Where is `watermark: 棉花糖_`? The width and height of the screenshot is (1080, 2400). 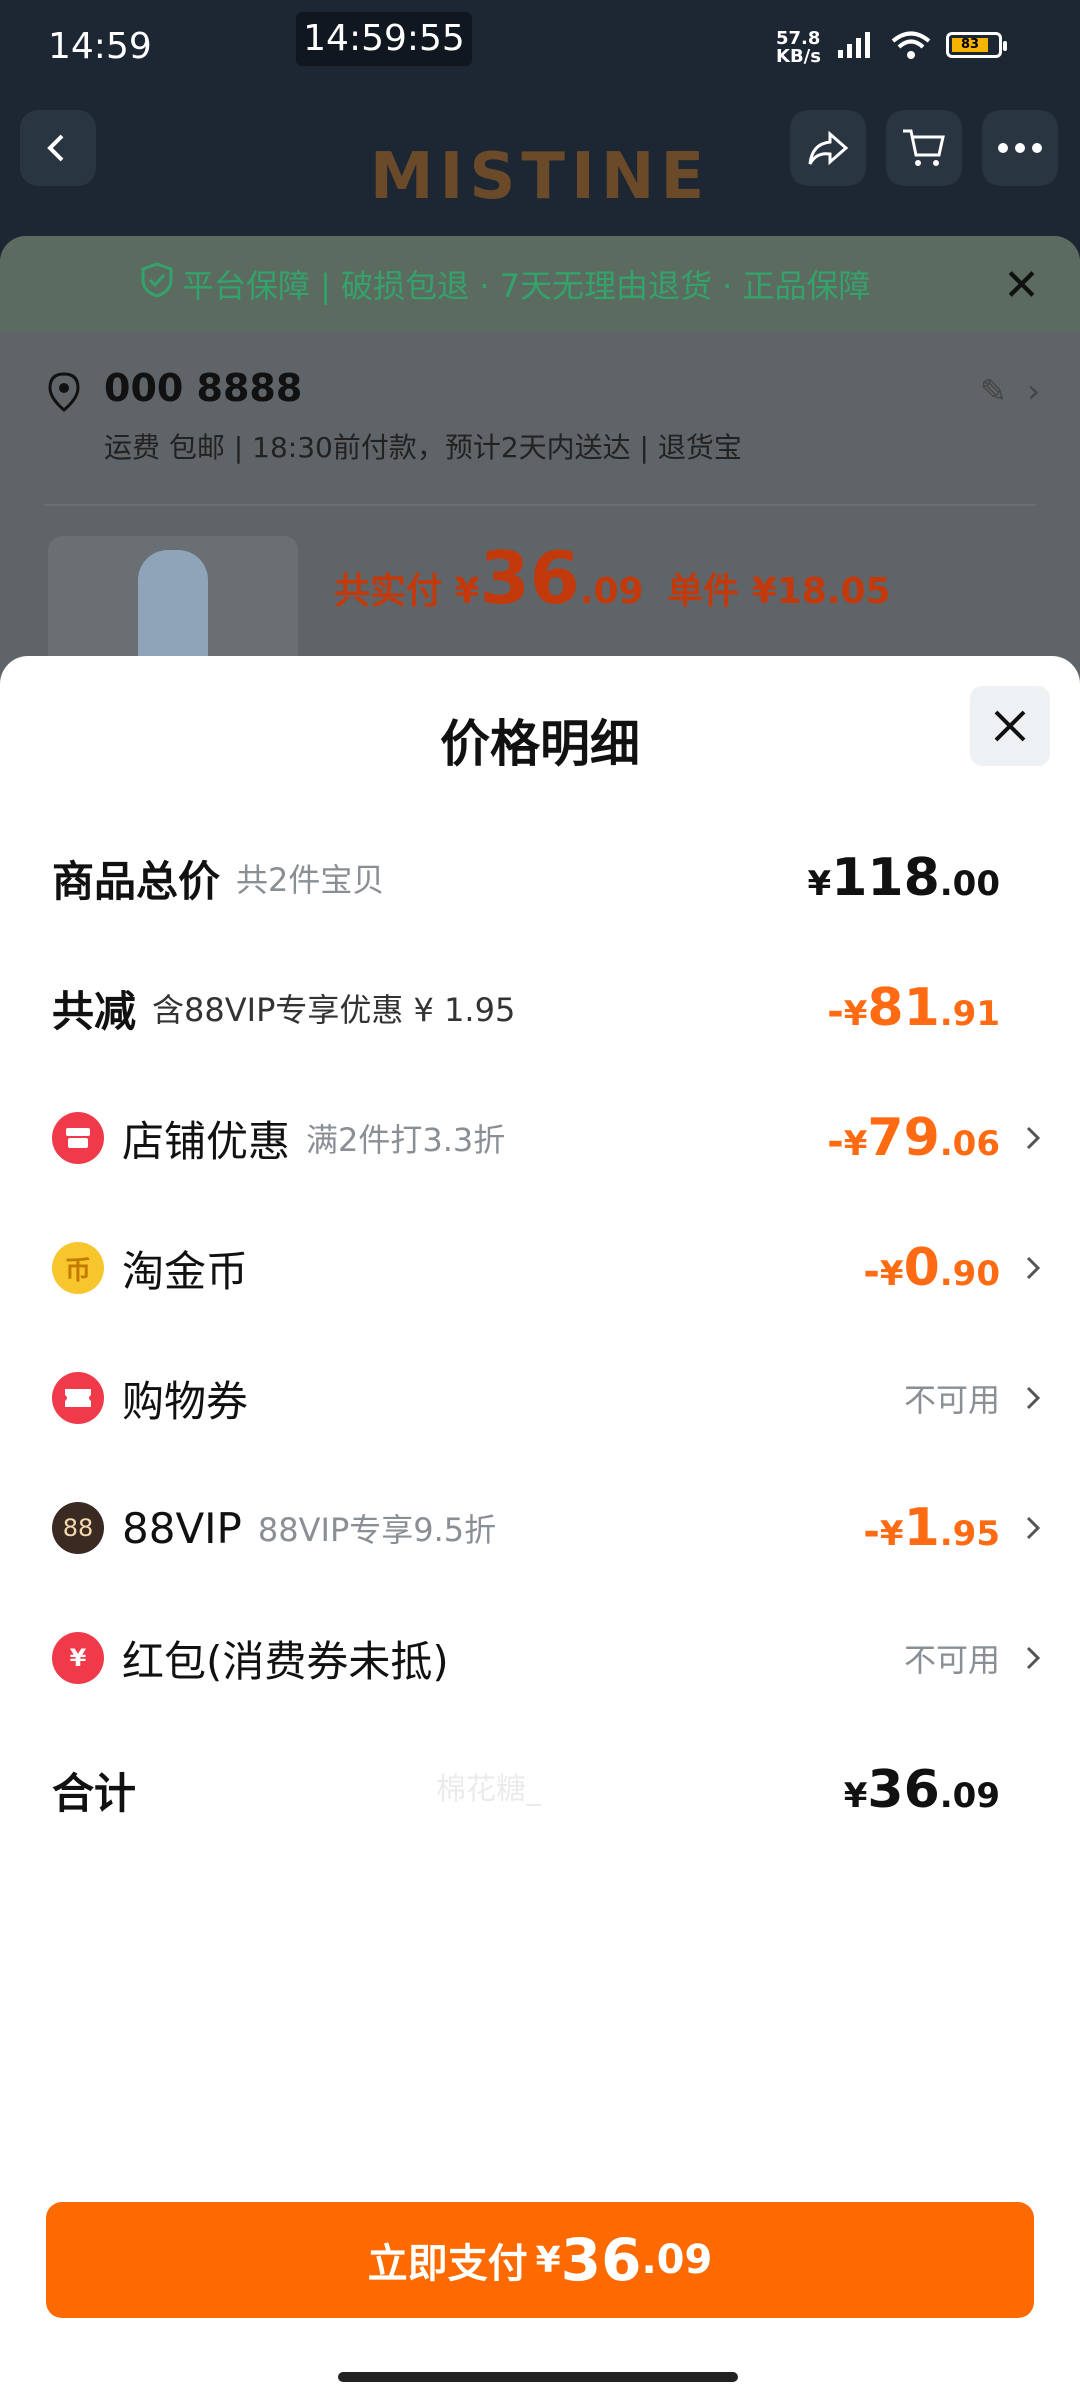 watermark: 棉花糖_ is located at coordinates (488, 1789).